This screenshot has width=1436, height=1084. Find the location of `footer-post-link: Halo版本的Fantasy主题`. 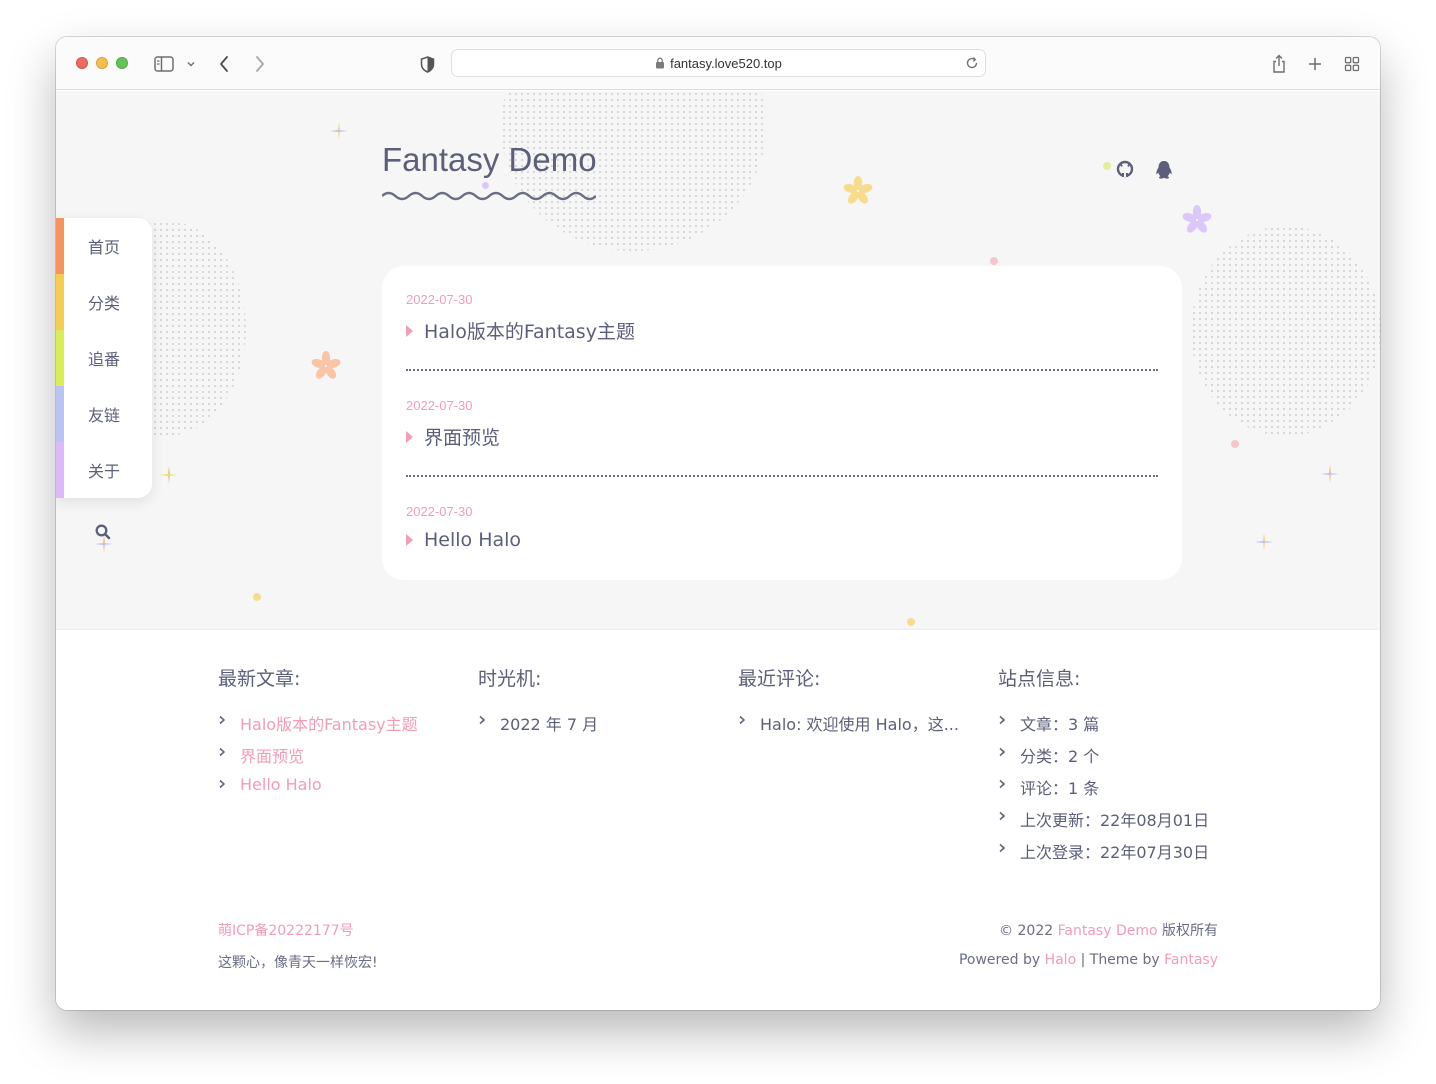

footer-post-link: Halo版本的Fantasy主题 is located at coordinates (318, 727).